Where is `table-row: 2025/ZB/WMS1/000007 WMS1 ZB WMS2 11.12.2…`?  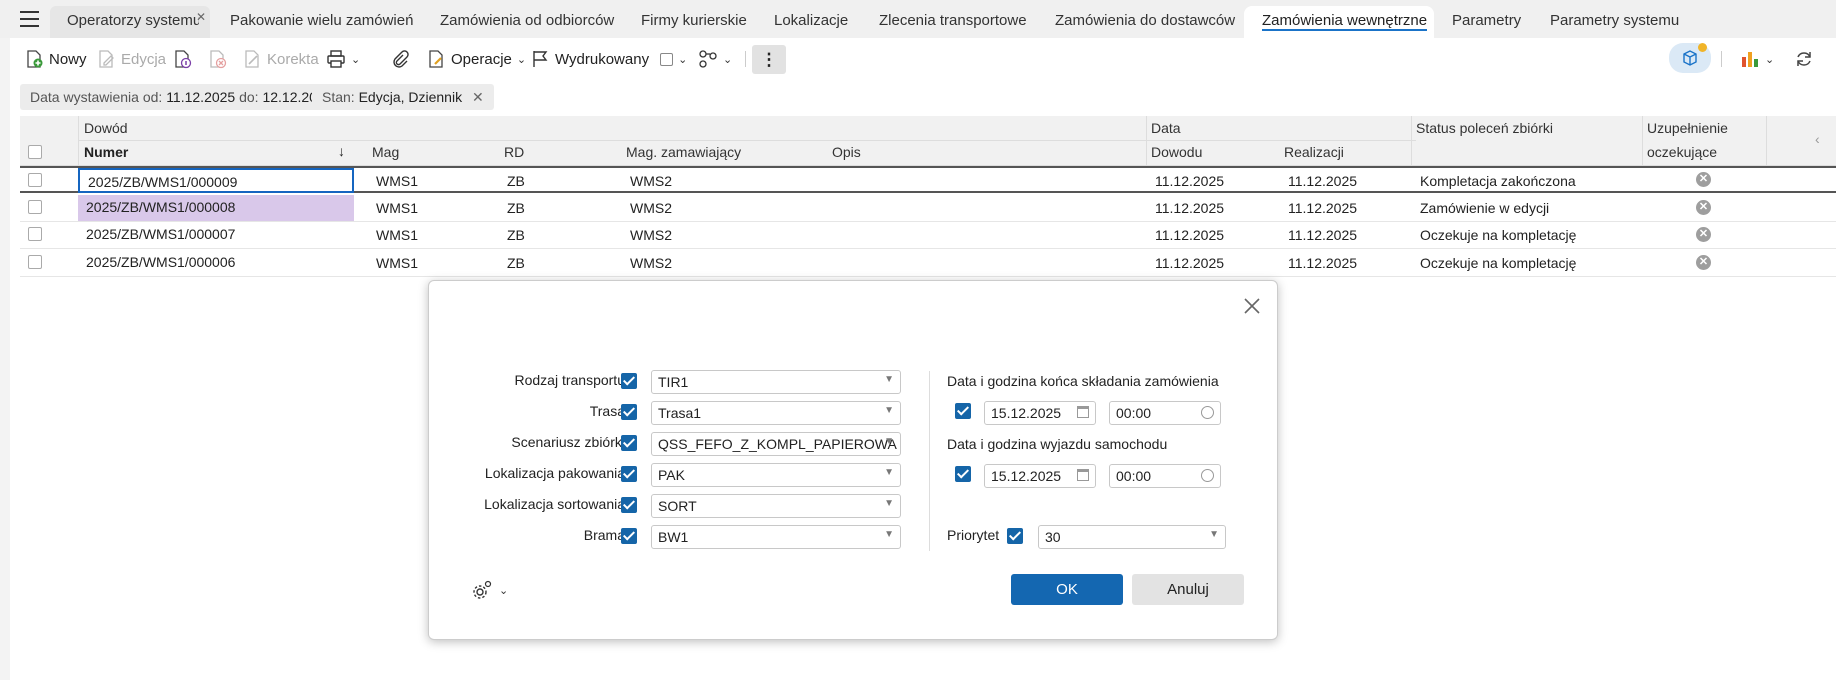 table-row: 2025/ZB/WMS1/000007 WMS1 ZB WMS2 11.12.2… is located at coordinates (928, 235).